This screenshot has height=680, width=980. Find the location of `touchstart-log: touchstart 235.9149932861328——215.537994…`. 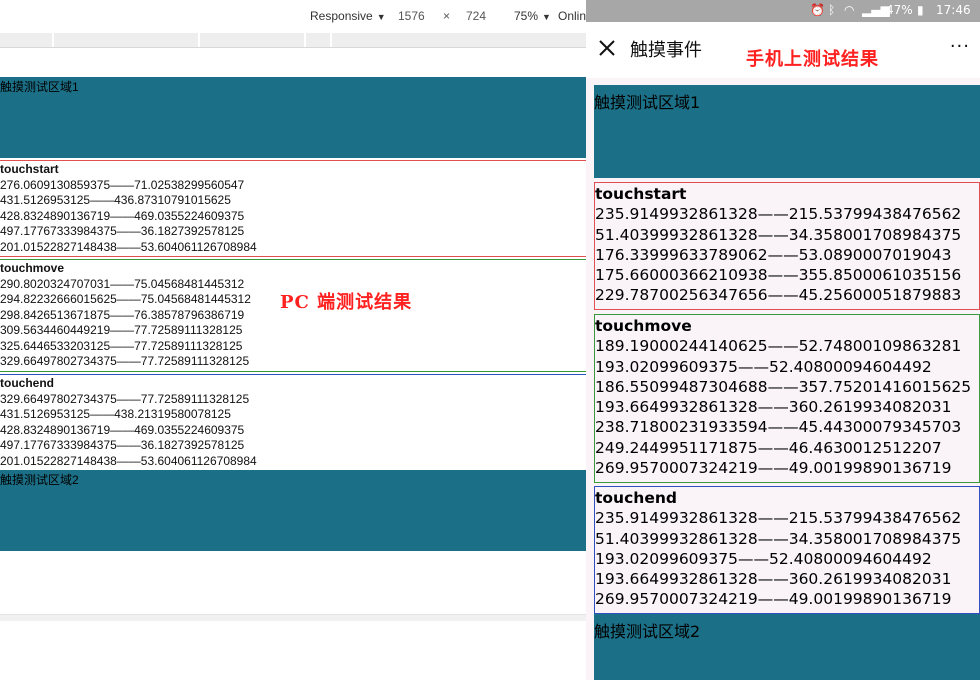

touchstart-log: touchstart 235.9149932861328——215.537994… is located at coordinates (787, 246).